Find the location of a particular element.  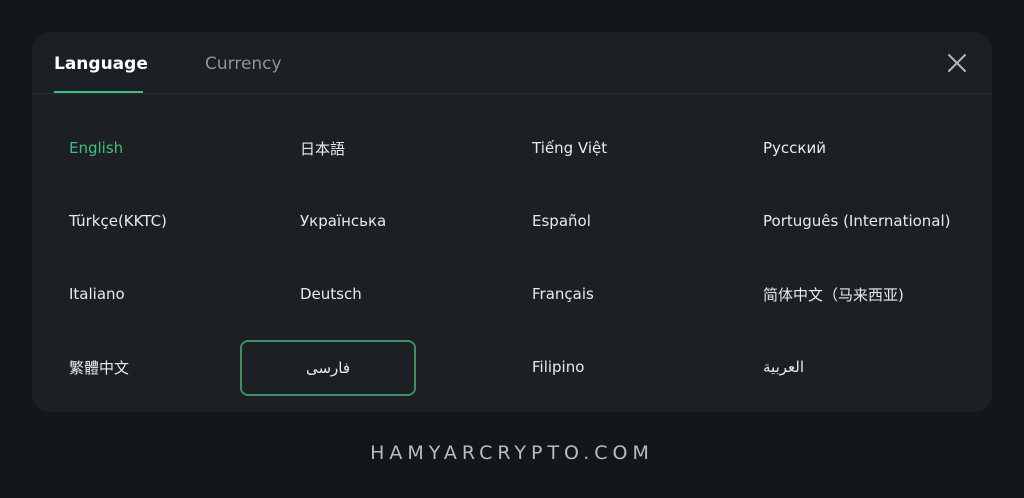

language-option-ukrainian: Українська is located at coordinates (383, 221).